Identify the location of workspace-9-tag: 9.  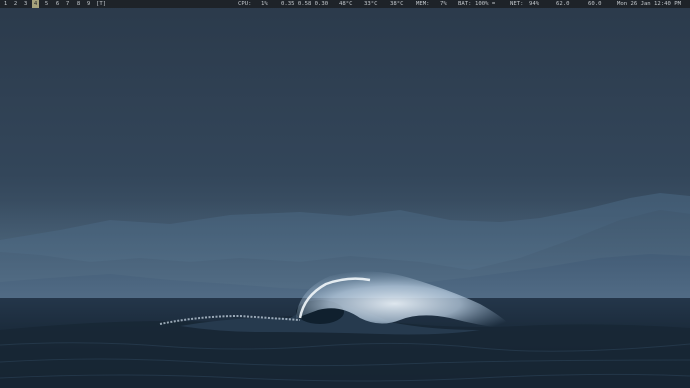
(88, 4).